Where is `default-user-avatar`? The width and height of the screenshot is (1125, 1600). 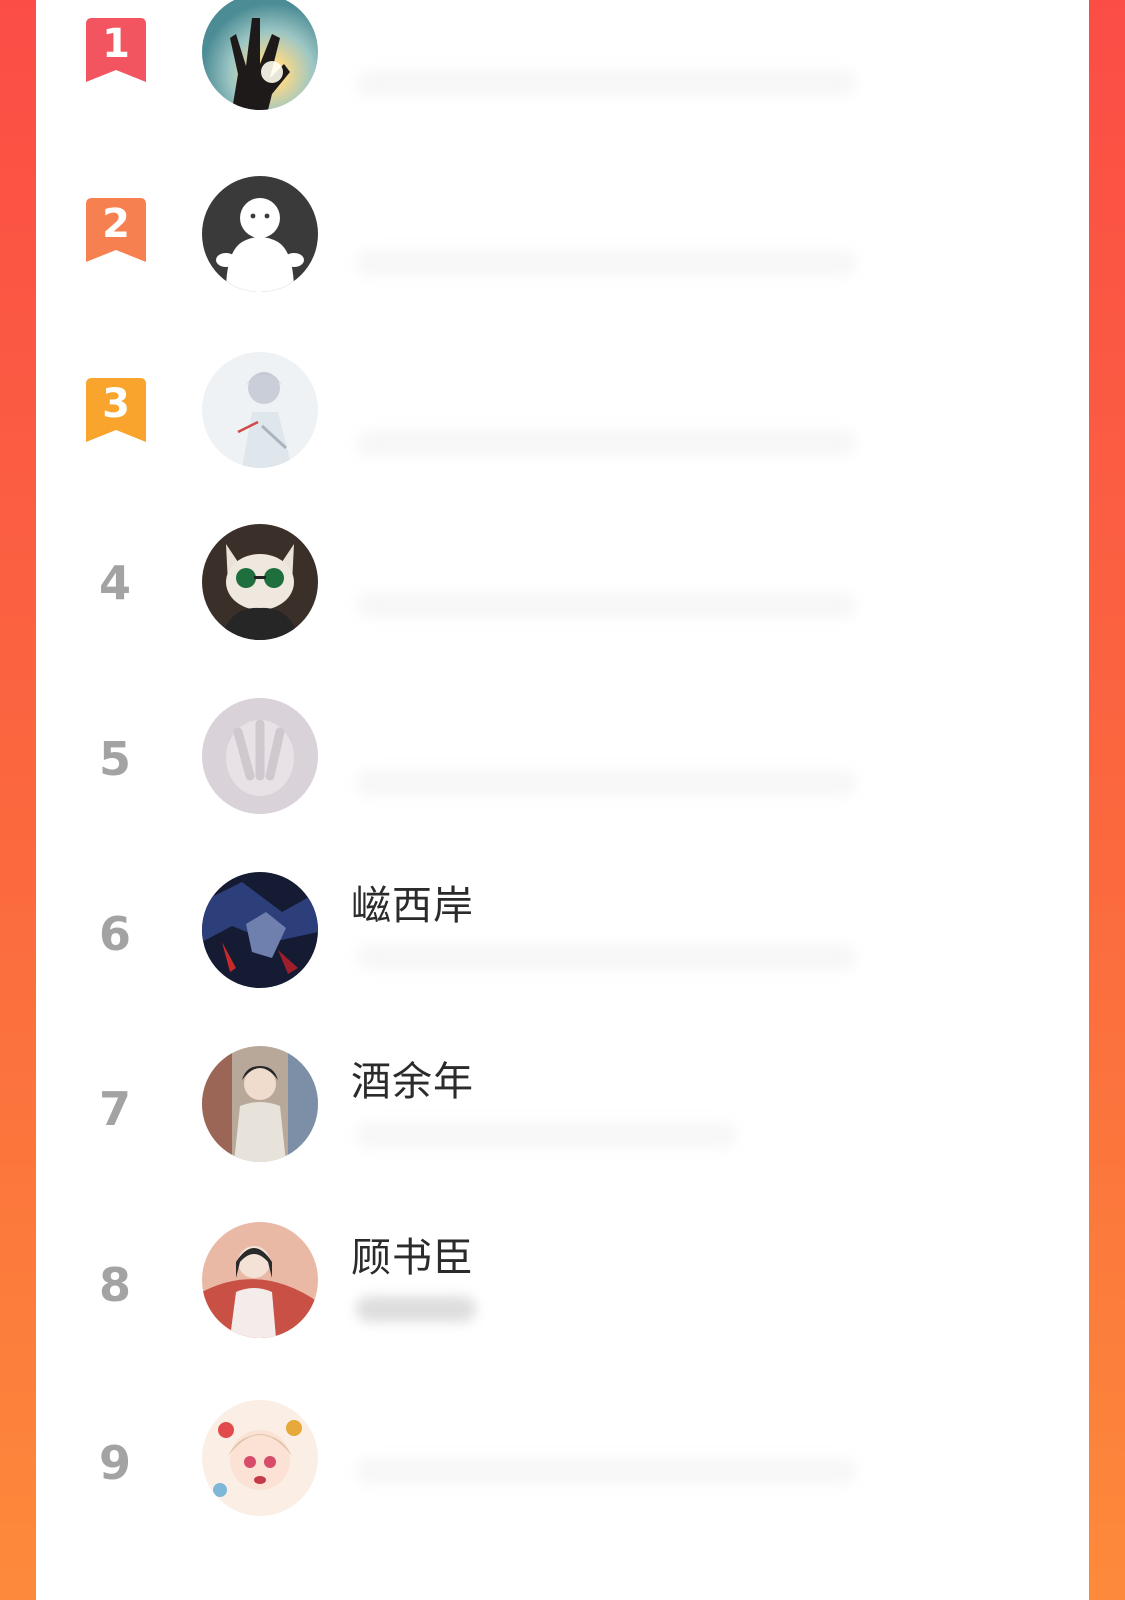 default-user-avatar is located at coordinates (260, 234).